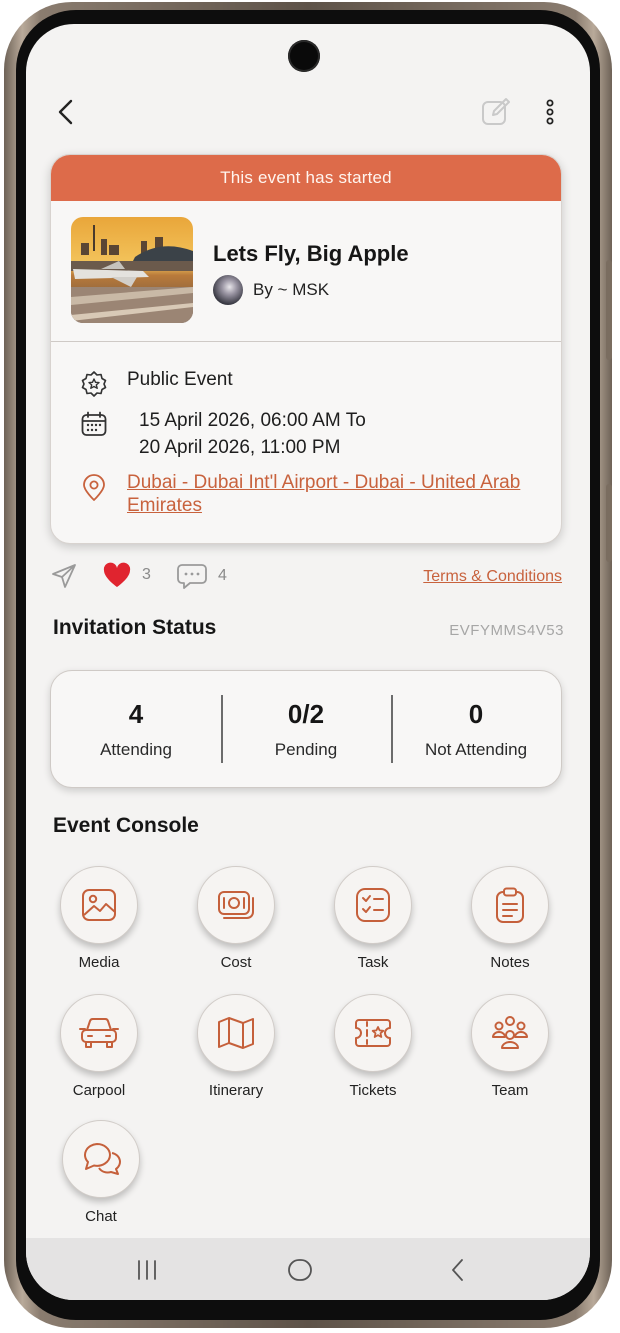  What do you see at coordinates (476, 713) in the screenshot?
I see `stat-value: 0` at bounding box center [476, 713].